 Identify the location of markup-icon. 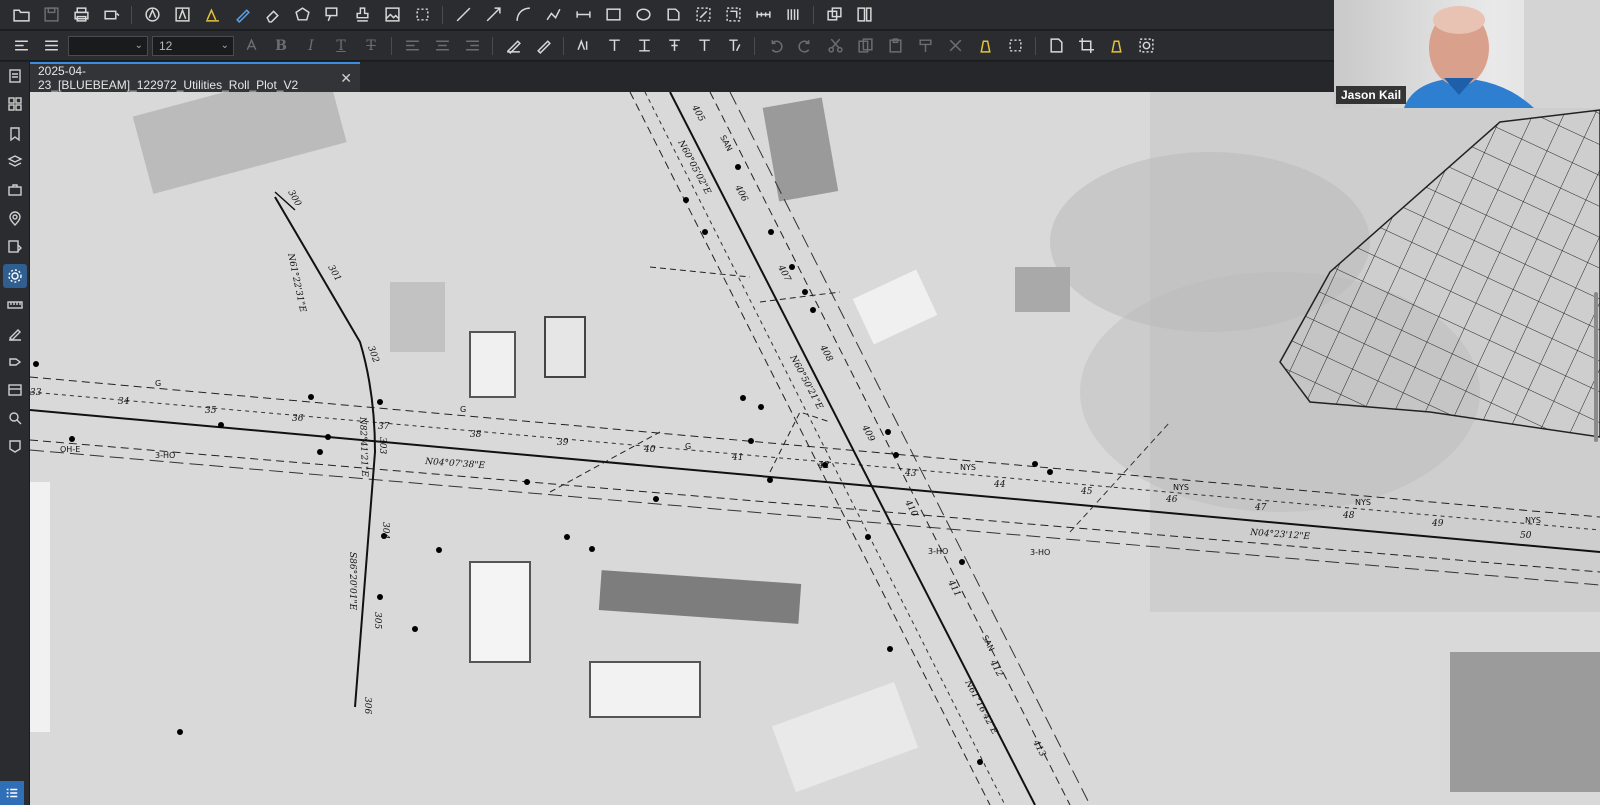
(152, 15).